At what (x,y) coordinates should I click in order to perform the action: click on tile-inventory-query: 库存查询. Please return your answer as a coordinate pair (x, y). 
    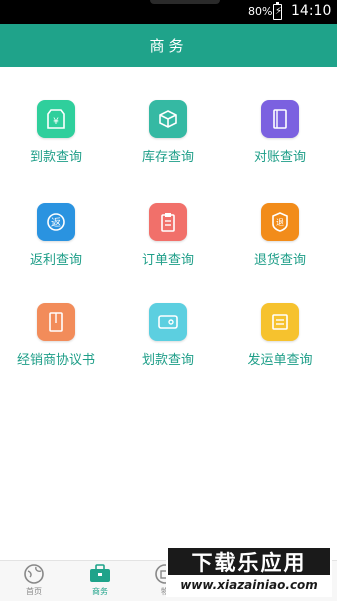
    Looking at the image, I should click on (168, 140).